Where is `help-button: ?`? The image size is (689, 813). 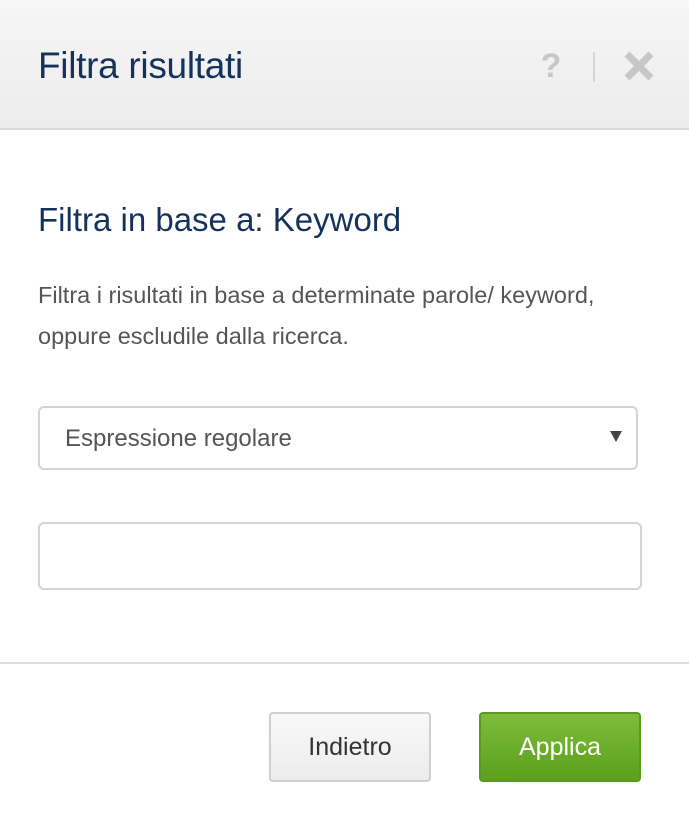
help-button: ? is located at coordinates (551, 66).